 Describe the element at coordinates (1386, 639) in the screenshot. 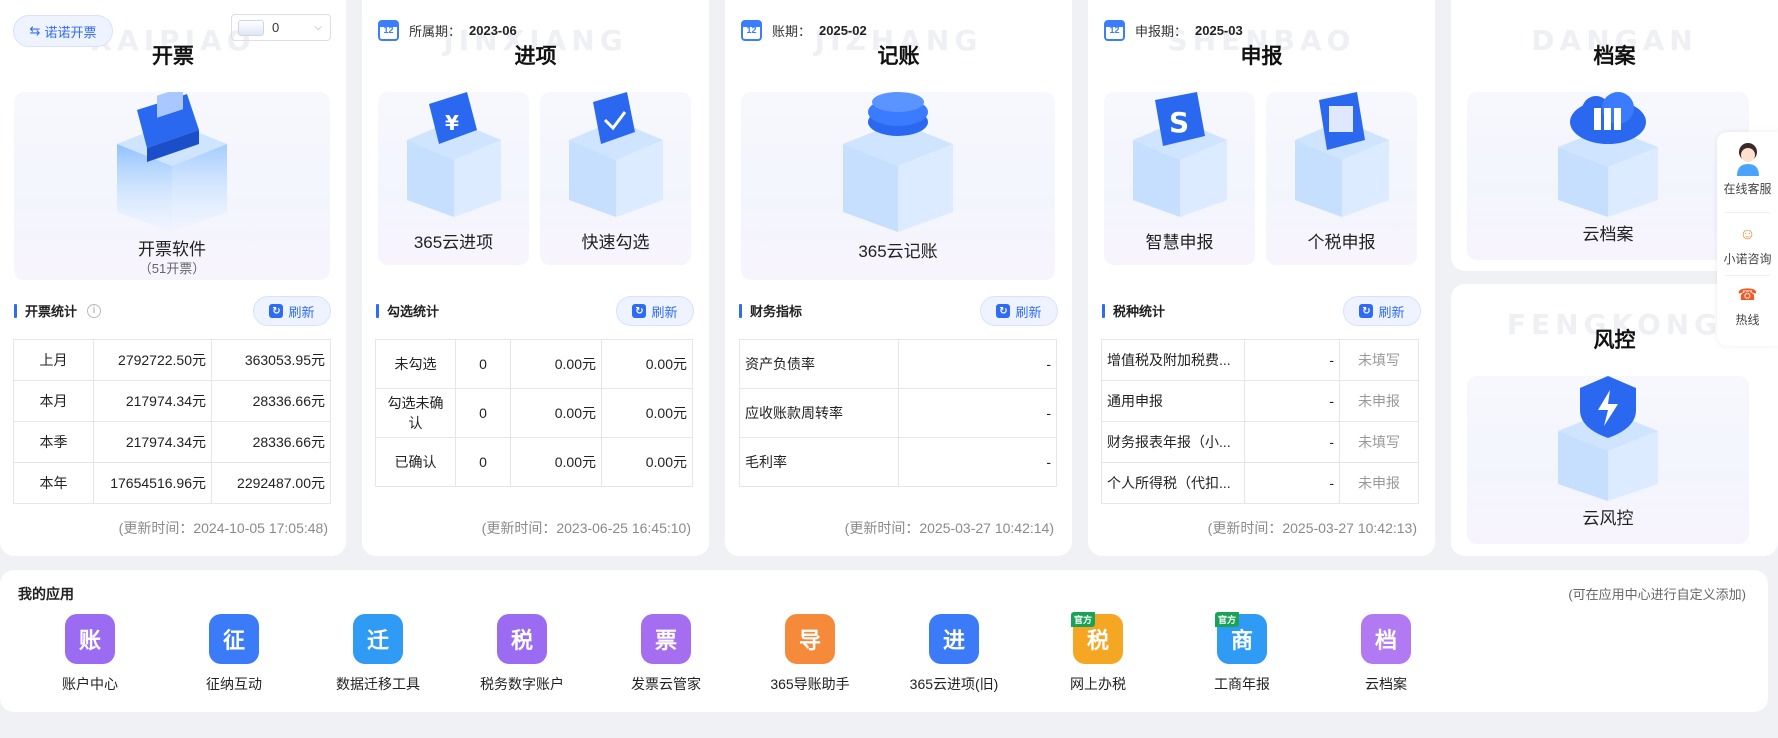

I see `cloud-archive-icon: 档` at that location.